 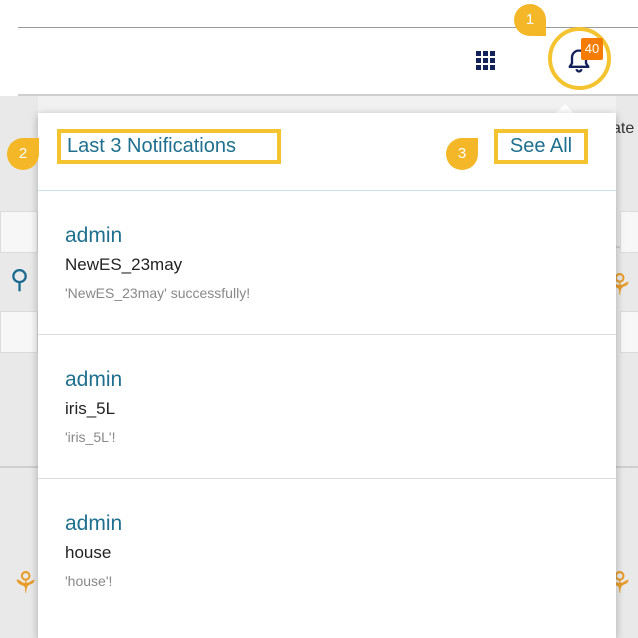 What do you see at coordinates (89, 581) in the screenshot?
I see `notification-message: 'house'!` at bounding box center [89, 581].